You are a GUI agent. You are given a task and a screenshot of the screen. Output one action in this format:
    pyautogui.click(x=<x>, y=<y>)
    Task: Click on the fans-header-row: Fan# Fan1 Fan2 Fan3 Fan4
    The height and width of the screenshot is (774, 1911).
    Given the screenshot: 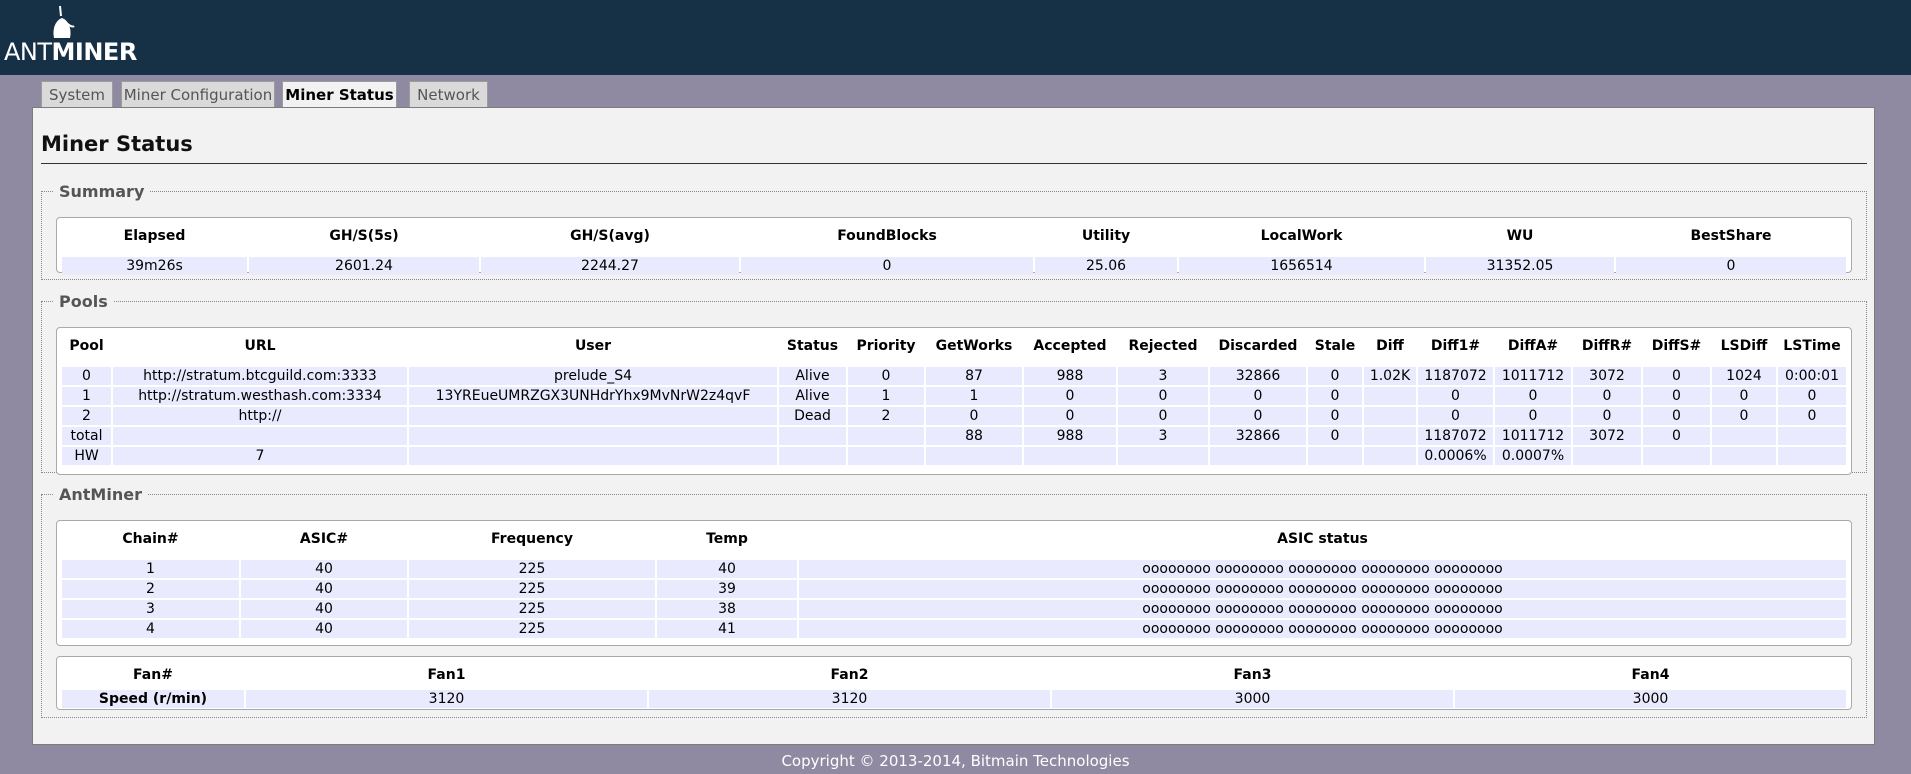 What is the action you would take?
    pyautogui.click(x=954, y=675)
    